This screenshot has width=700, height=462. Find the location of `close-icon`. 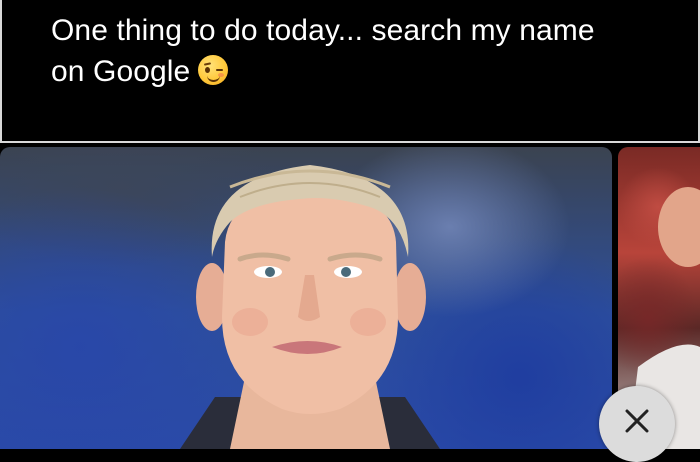

close-icon is located at coordinates (637, 421).